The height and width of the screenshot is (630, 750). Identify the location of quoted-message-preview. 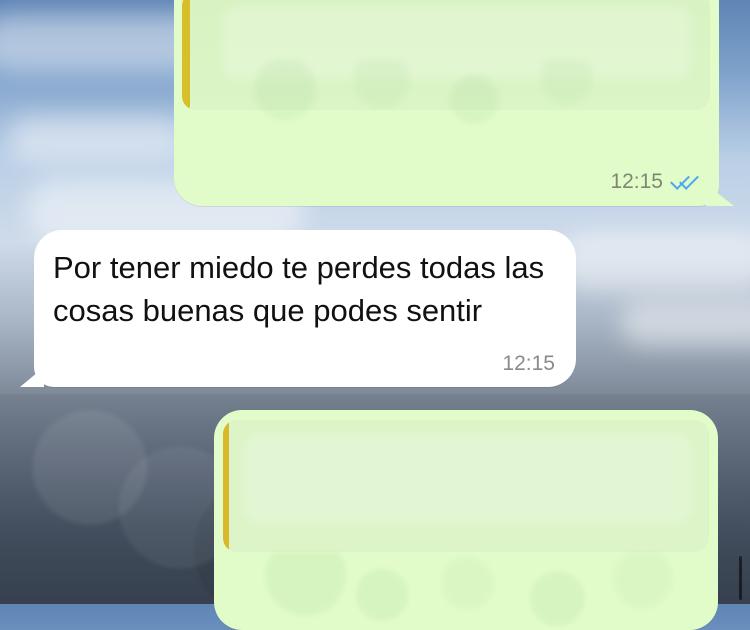
(466, 486).